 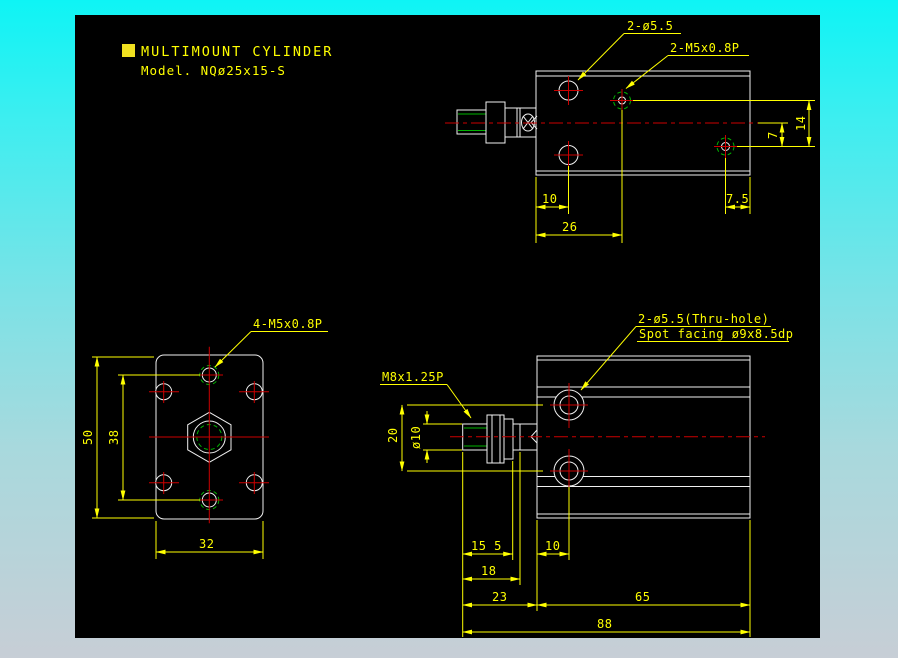 I want to click on dim-top-port-center-offset: 7, so click(x=773, y=135).